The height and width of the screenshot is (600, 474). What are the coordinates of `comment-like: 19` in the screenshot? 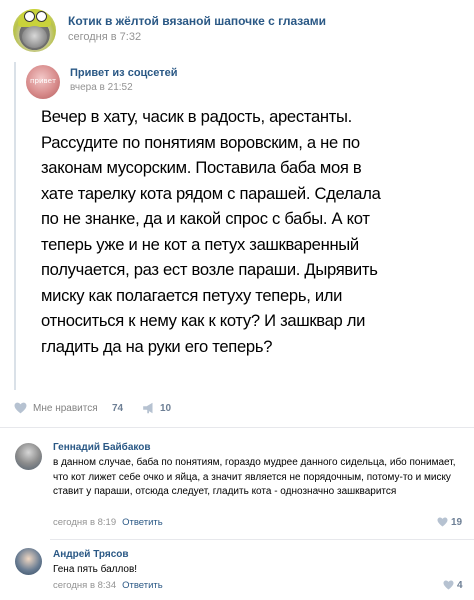 It's located at (449, 522).